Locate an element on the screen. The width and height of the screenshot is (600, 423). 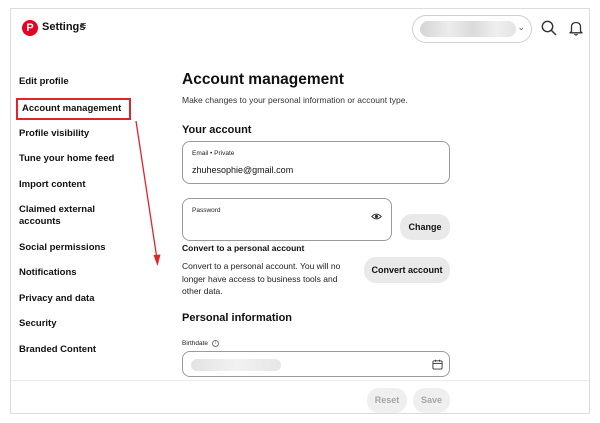
birthdate-field is located at coordinates (316, 364).